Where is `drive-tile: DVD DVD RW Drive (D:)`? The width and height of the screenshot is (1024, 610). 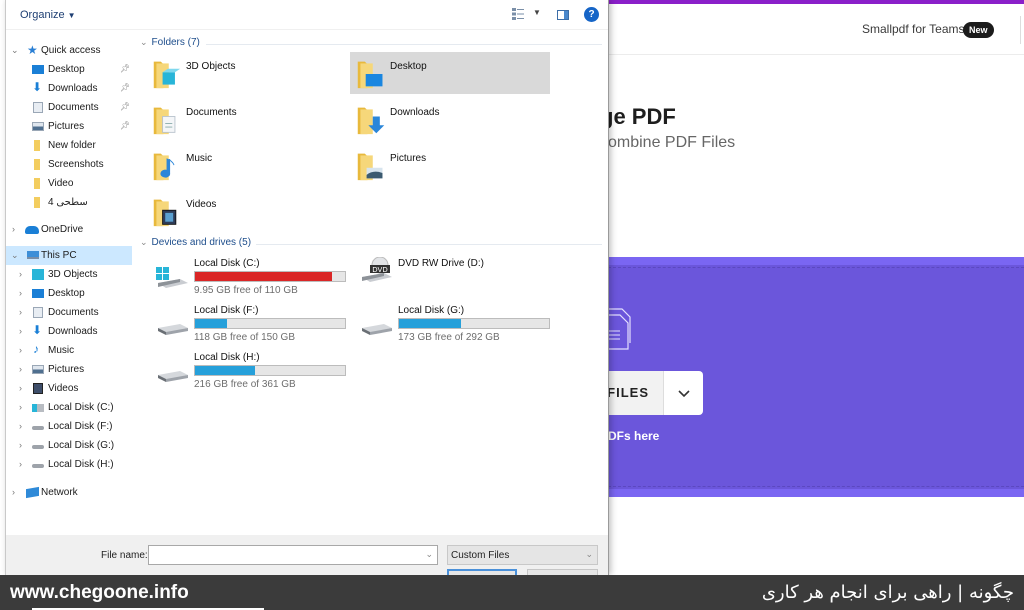
drive-tile: DVD DVD RW Drive (D:) is located at coordinates (458, 277).